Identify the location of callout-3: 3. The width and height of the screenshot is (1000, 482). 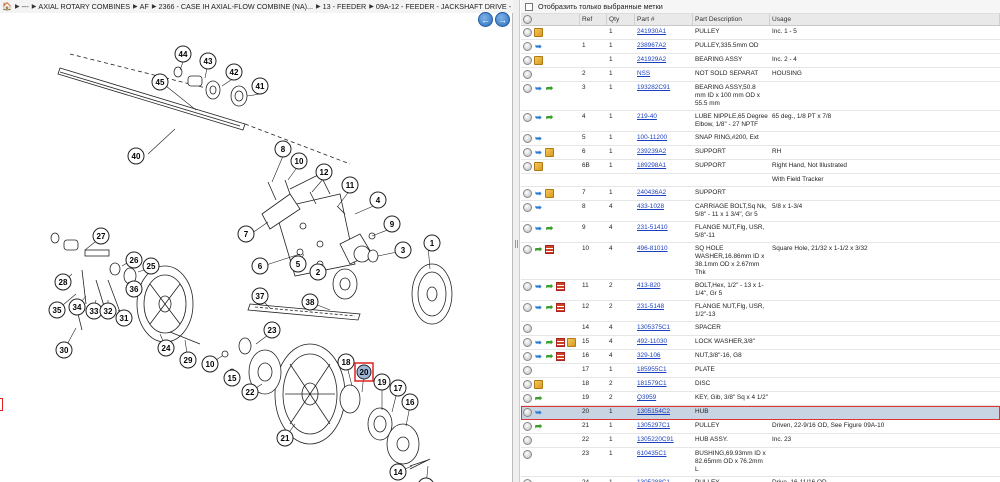
(403, 250).